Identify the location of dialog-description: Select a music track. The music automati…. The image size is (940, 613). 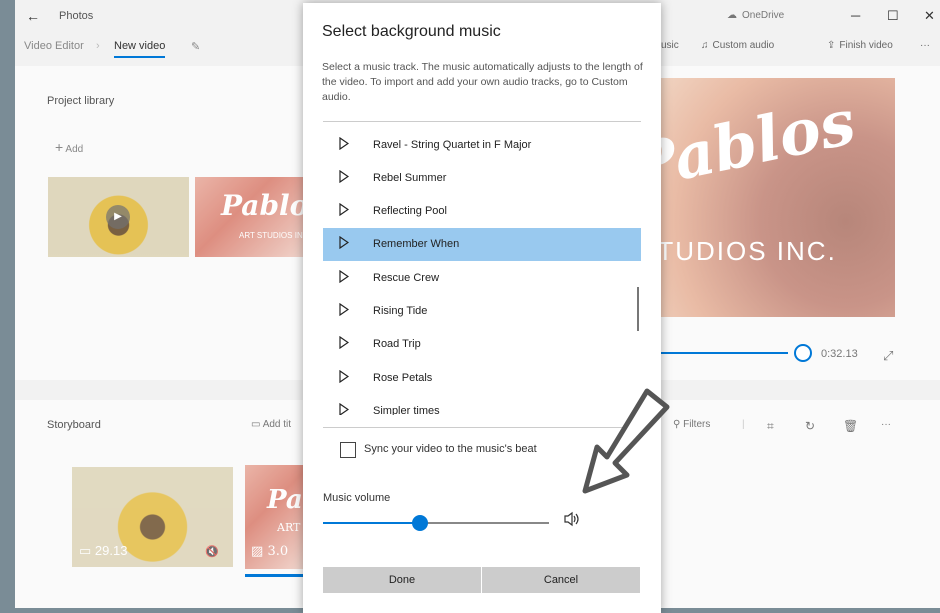
(482, 82).